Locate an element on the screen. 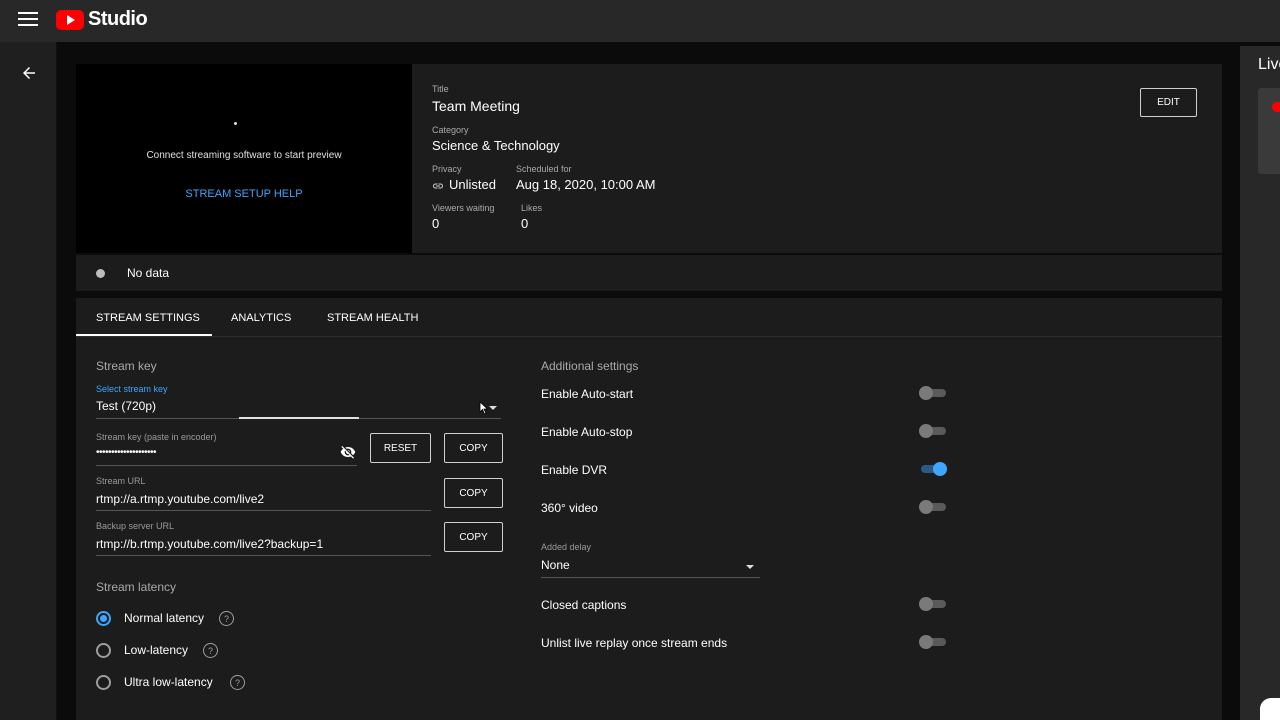  live-side-panel: Live is located at coordinates (1260, 383).